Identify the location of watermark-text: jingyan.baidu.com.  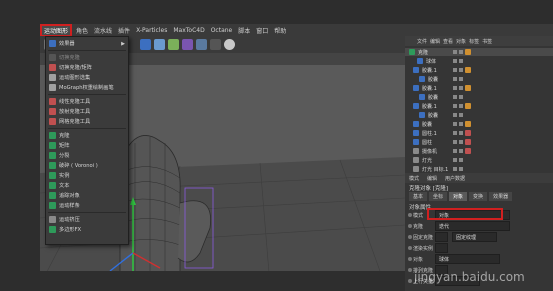
(469, 277).